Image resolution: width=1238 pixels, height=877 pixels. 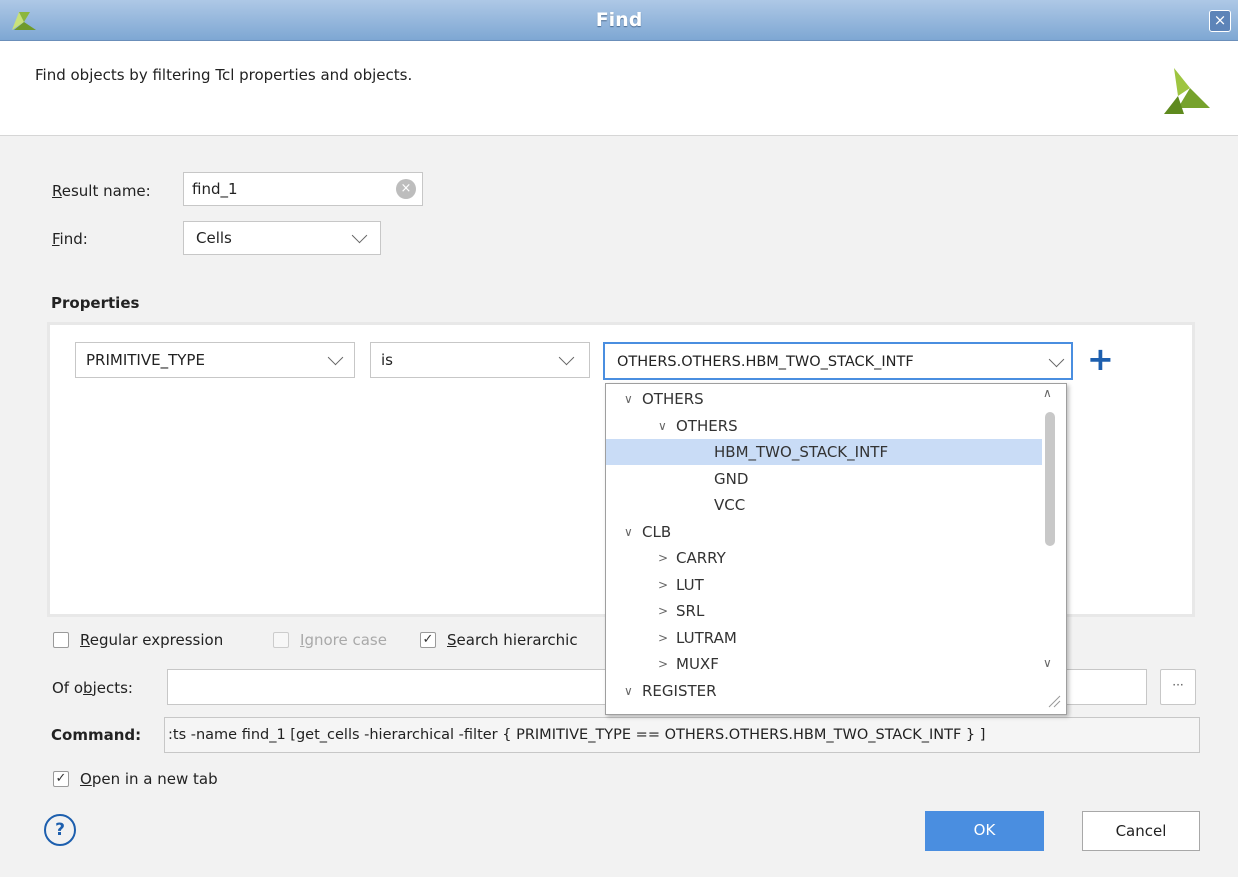 What do you see at coordinates (1220, 21) in the screenshot?
I see `close-icon: ×` at bounding box center [1220, 21].